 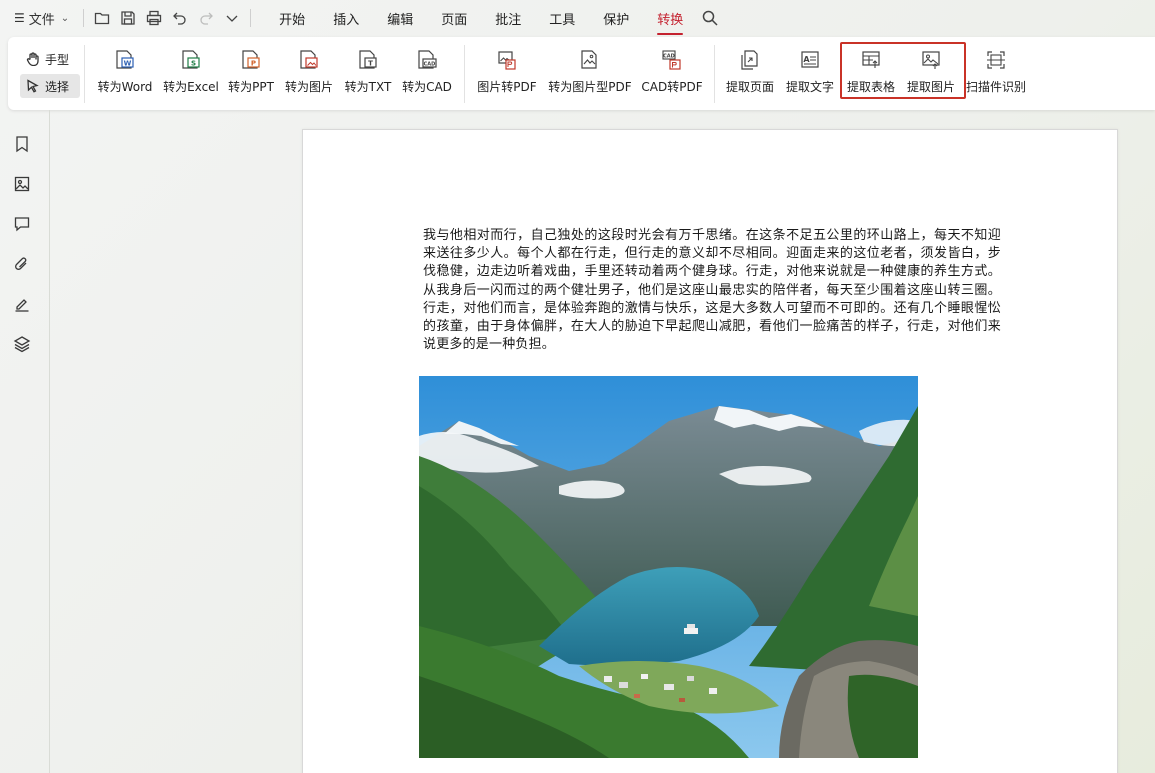 I want to click on cursor-arrow-icon, so click(x=33, y=86).